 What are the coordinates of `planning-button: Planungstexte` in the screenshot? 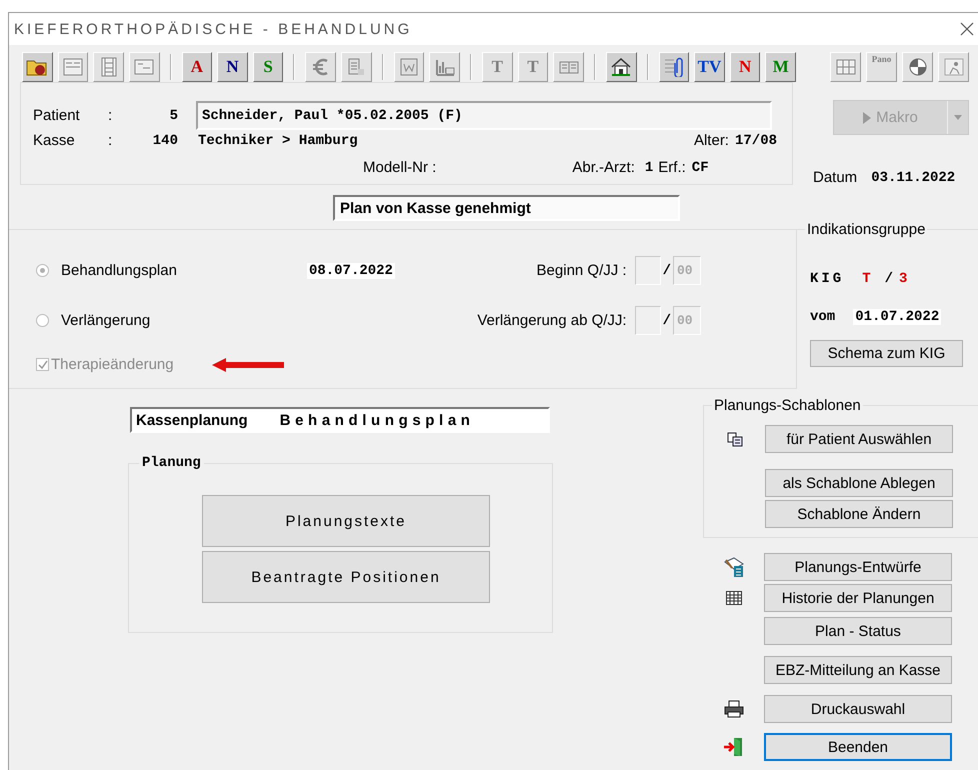 It's located at (346, 521).